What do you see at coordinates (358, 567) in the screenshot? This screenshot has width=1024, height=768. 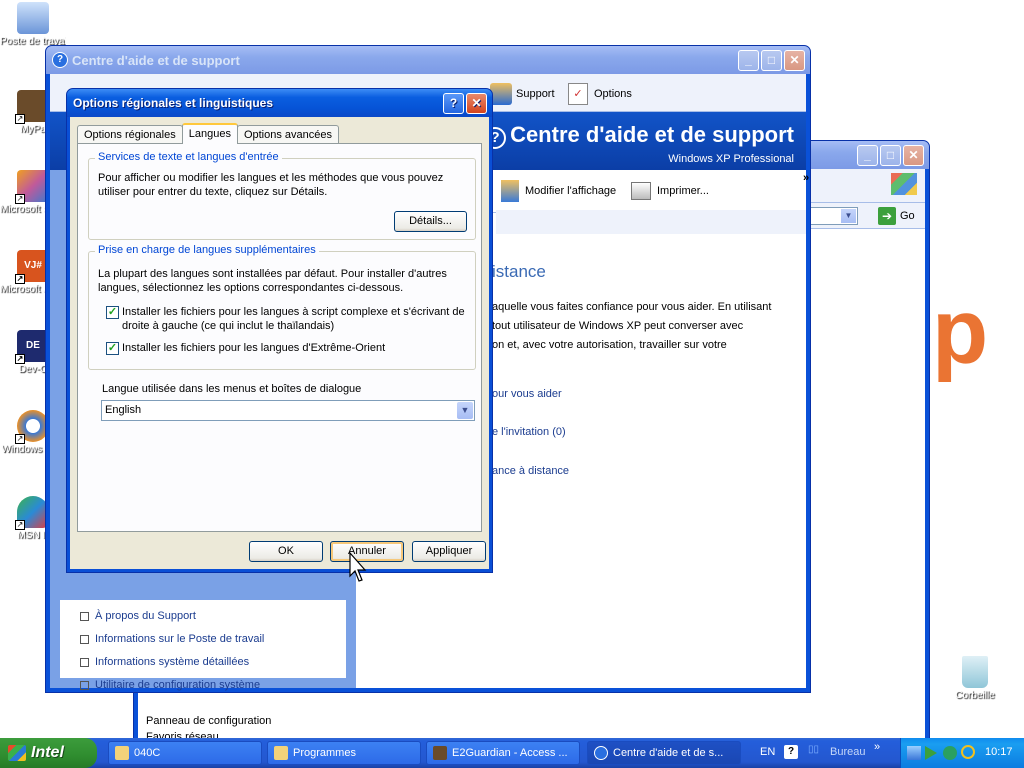 I see `mouse-cursor-icon` at bounding box center [358, 567].